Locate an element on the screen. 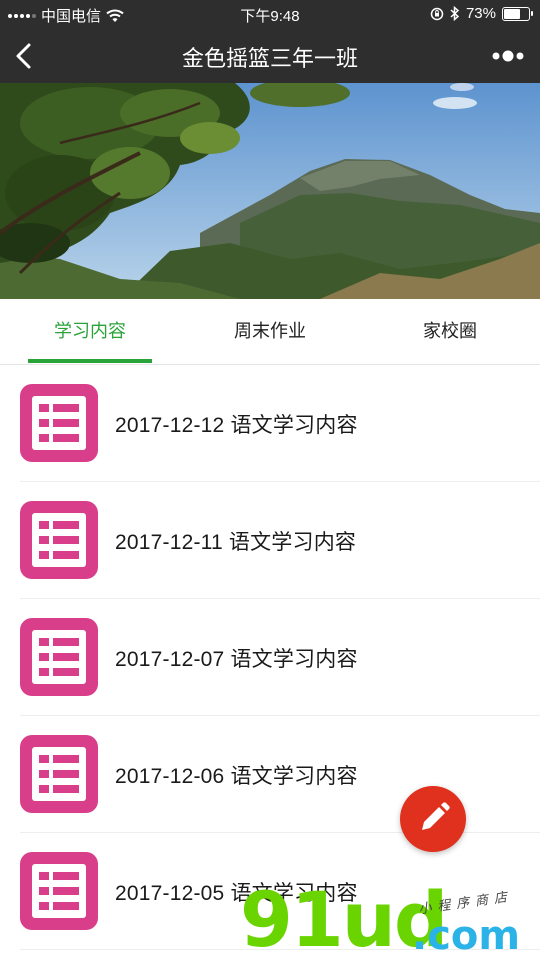  orientation-lock-icon is located at coordinates (437, 13).